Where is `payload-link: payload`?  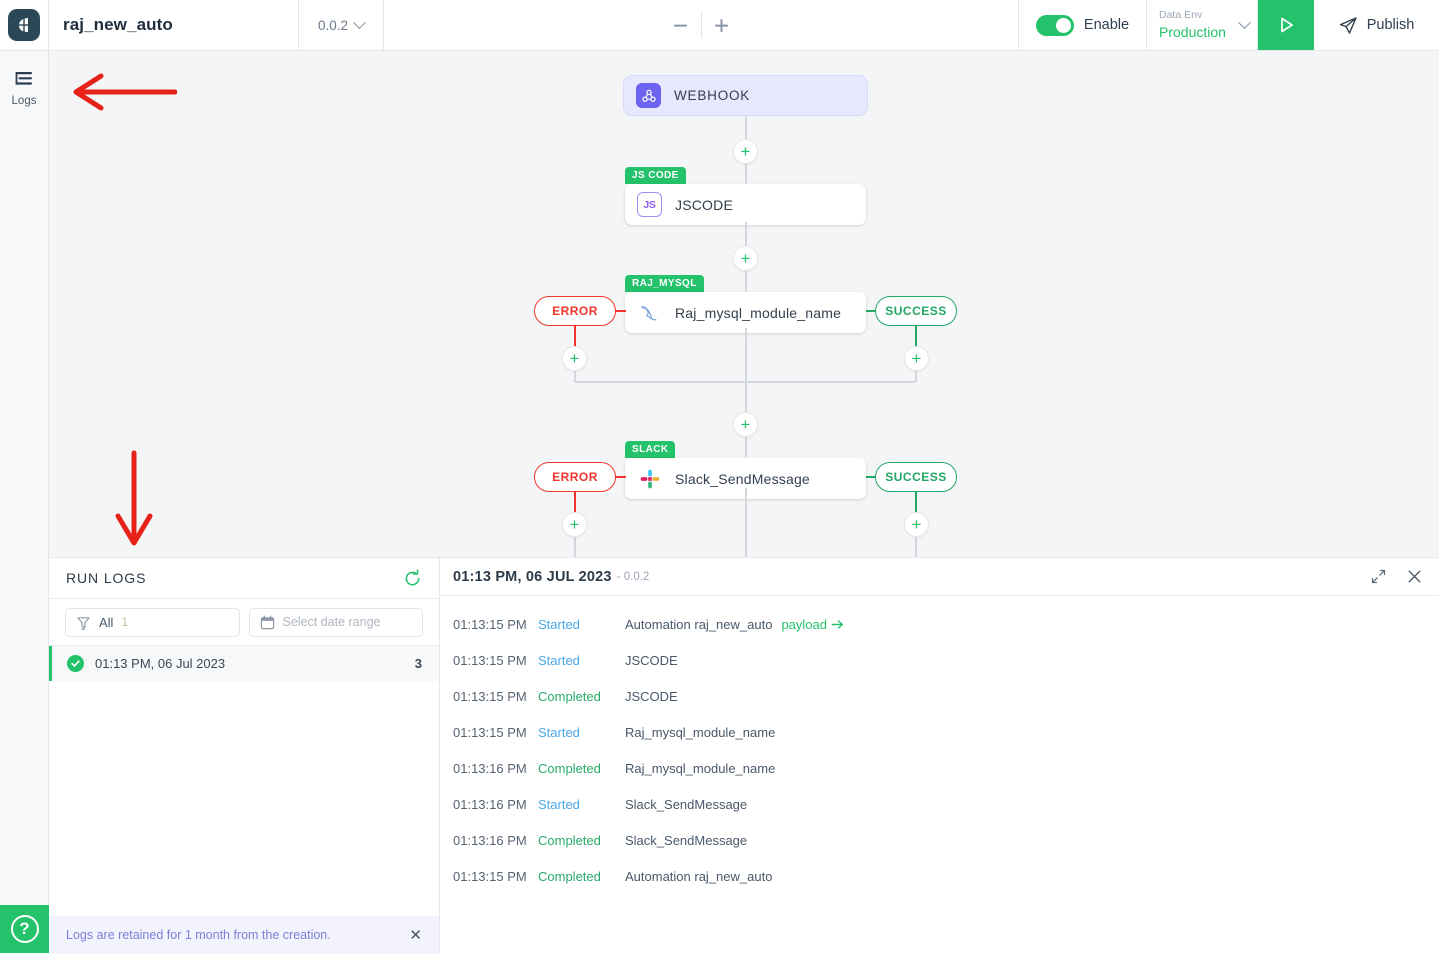
payload-link: payload is located at coordinates (812, 624).